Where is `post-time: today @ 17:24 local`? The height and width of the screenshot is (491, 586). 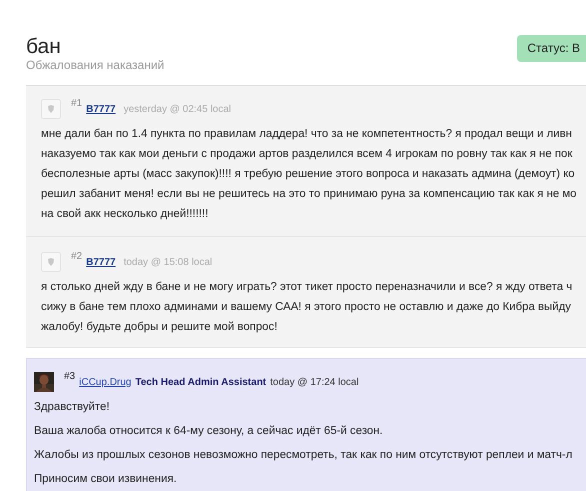 post-time: today @ 17:24 local is located at coordinates (314, 382).